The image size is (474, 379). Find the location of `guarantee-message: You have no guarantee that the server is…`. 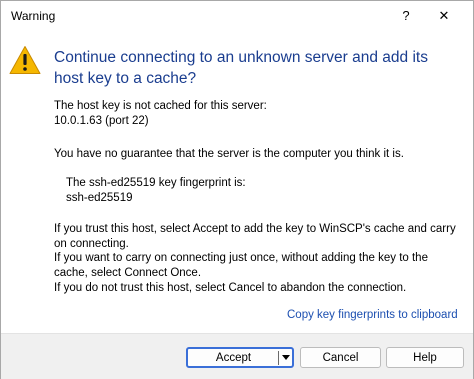

guarantee-message: You have no guarantee that the server is… is located at coordinates (229, 154).